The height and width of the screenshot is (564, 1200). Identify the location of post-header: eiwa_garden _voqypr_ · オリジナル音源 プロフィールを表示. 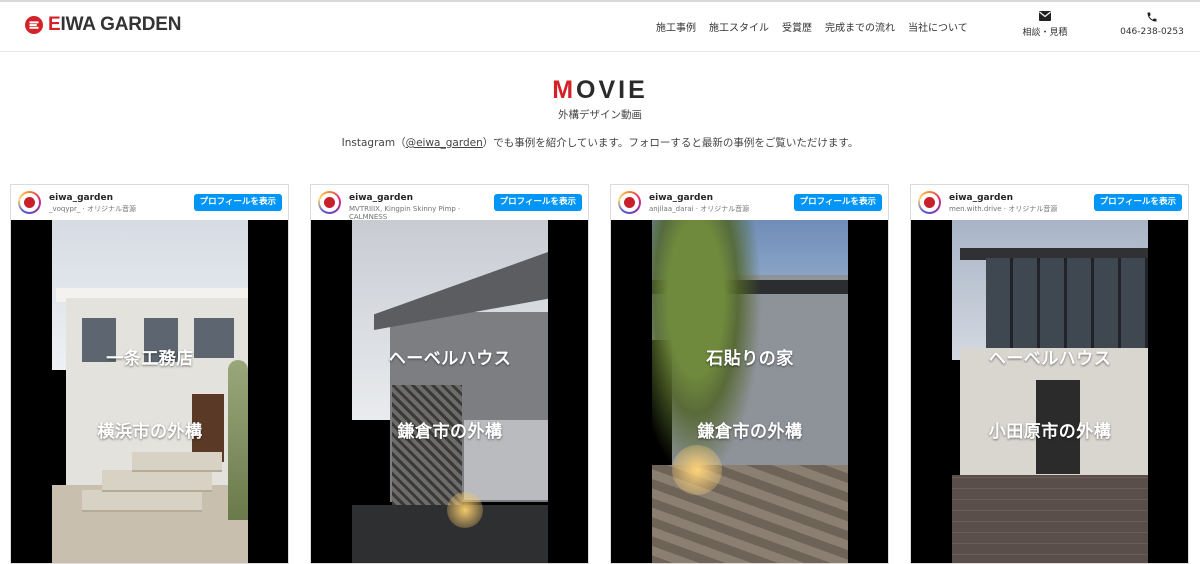
(149, 202).